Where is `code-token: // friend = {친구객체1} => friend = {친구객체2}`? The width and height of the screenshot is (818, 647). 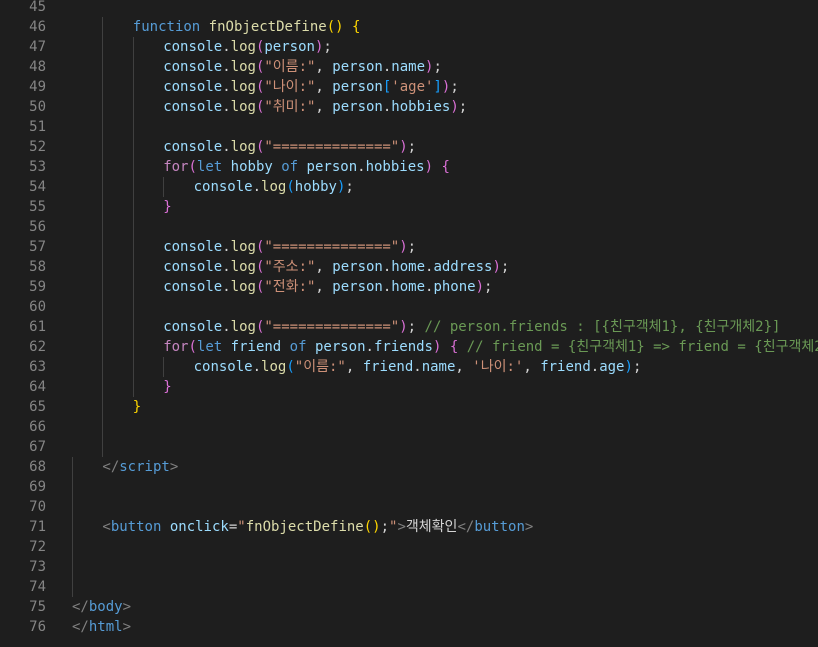 code-token: // friend = {친구객체1} => friend = {친구객체2} is located at coordinates (642, 347).